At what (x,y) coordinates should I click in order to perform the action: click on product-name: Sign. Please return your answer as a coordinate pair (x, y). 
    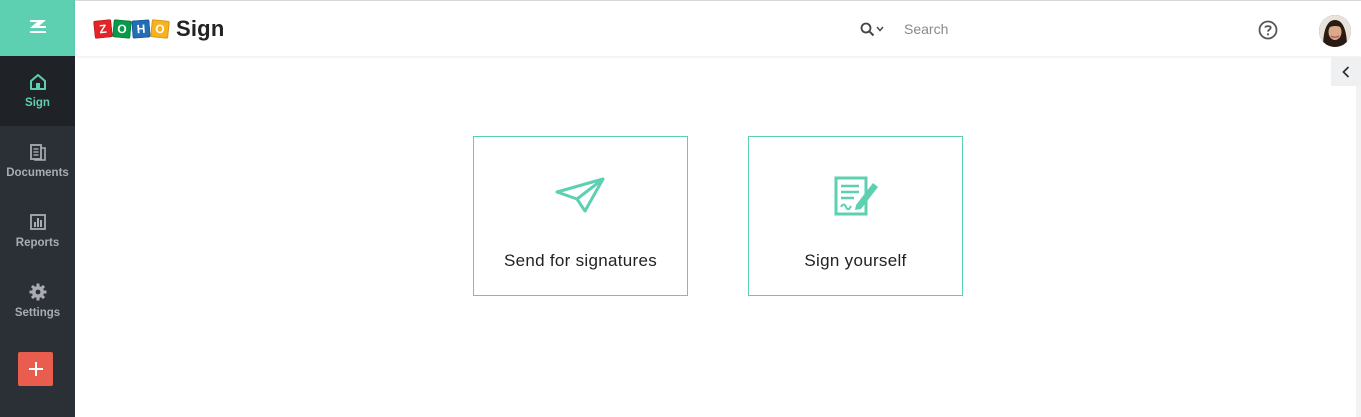
    Looking at the image, I should click on (200, 28).